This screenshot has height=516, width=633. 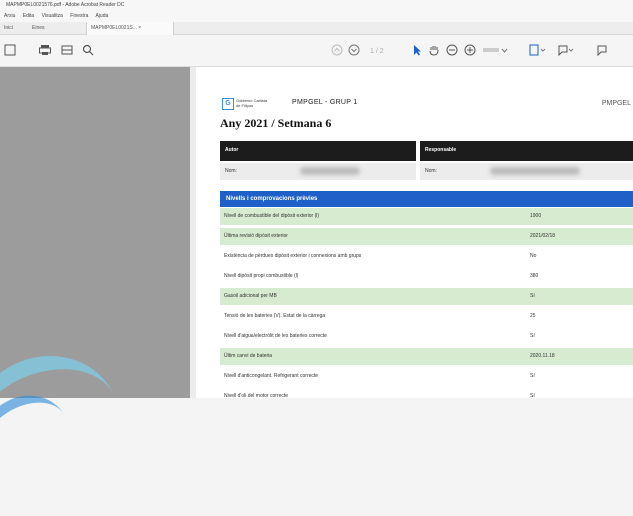 I want to click on row-value: 2020.11.18, so click(x=542, y=356).